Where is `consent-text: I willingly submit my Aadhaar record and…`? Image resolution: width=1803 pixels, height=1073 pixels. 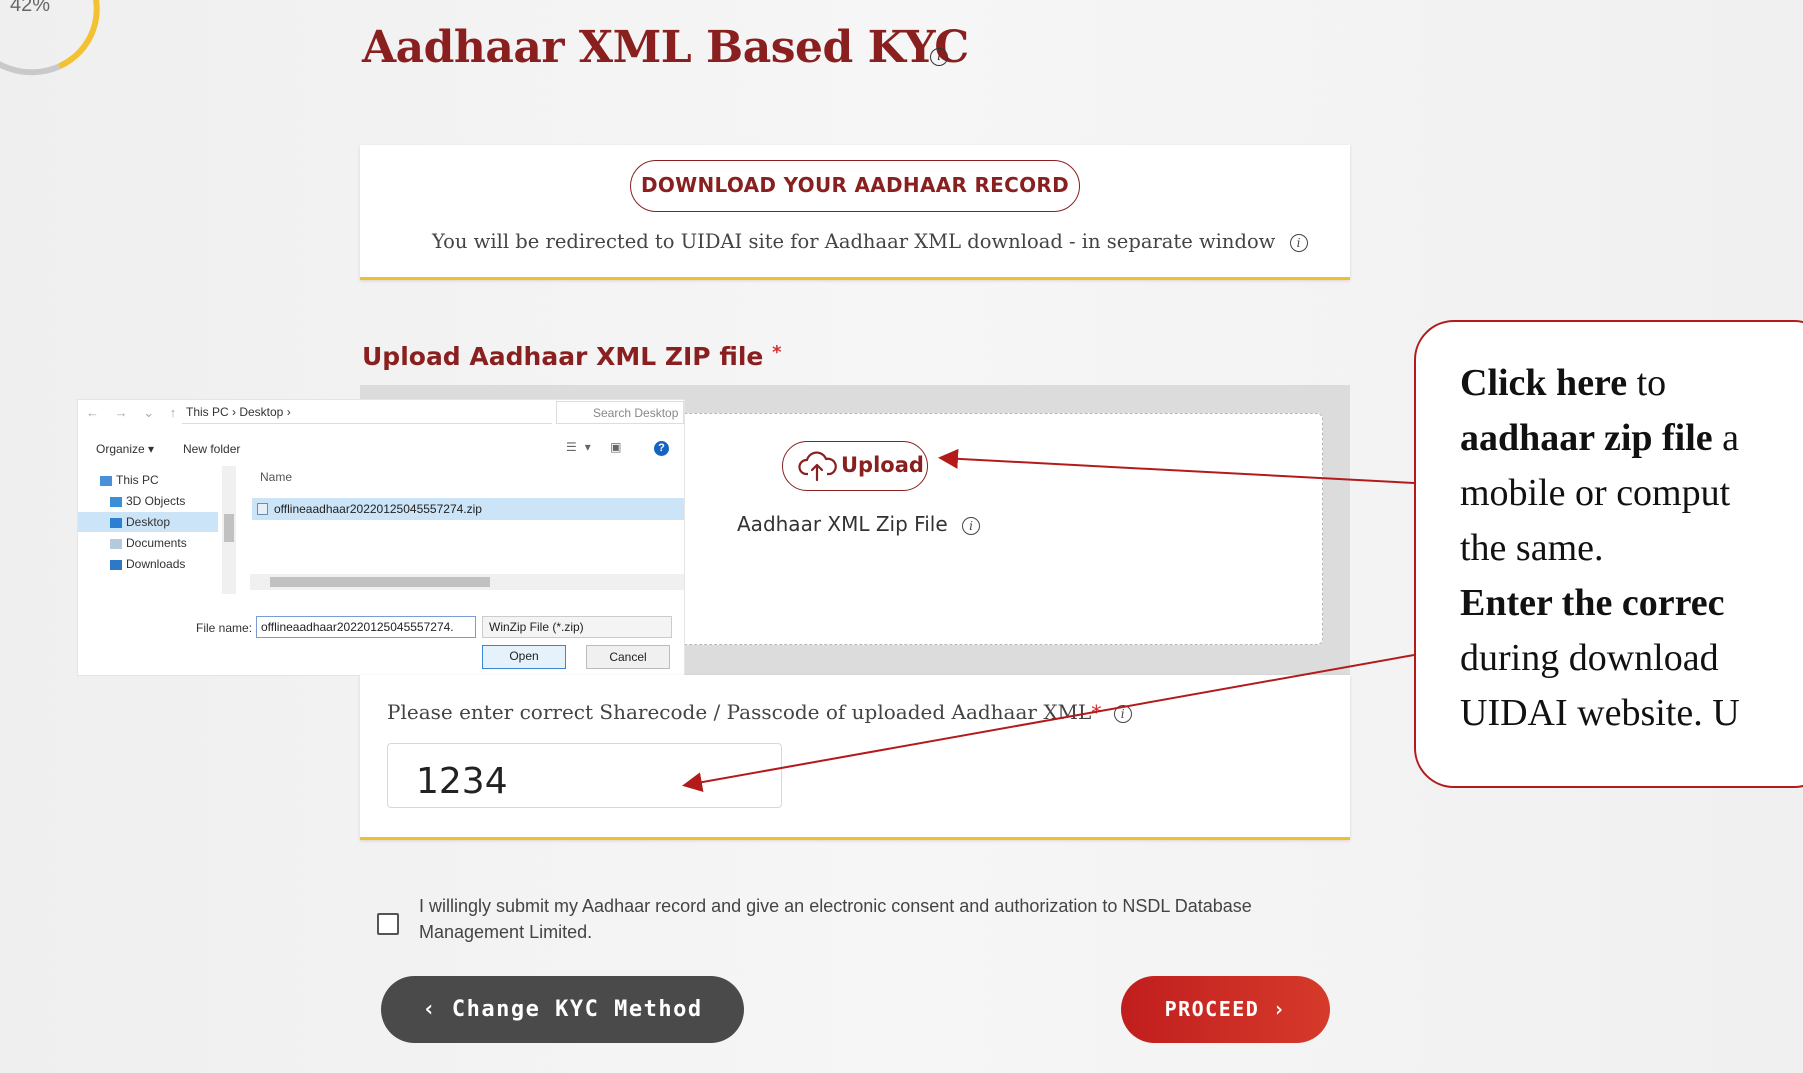 consent-text: I willingly submit my Aadhaar record and… is located at coordinates (835, 919).